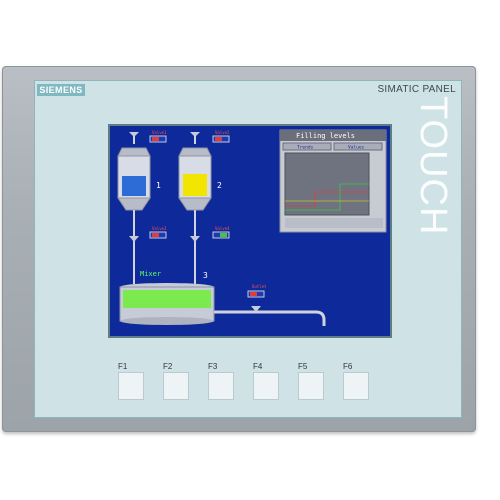 This screenshot has width=500, height=500. Describe the element at coordinates (259, 286) in the screenshot. I see `outlet-label: Outlet` at that location.